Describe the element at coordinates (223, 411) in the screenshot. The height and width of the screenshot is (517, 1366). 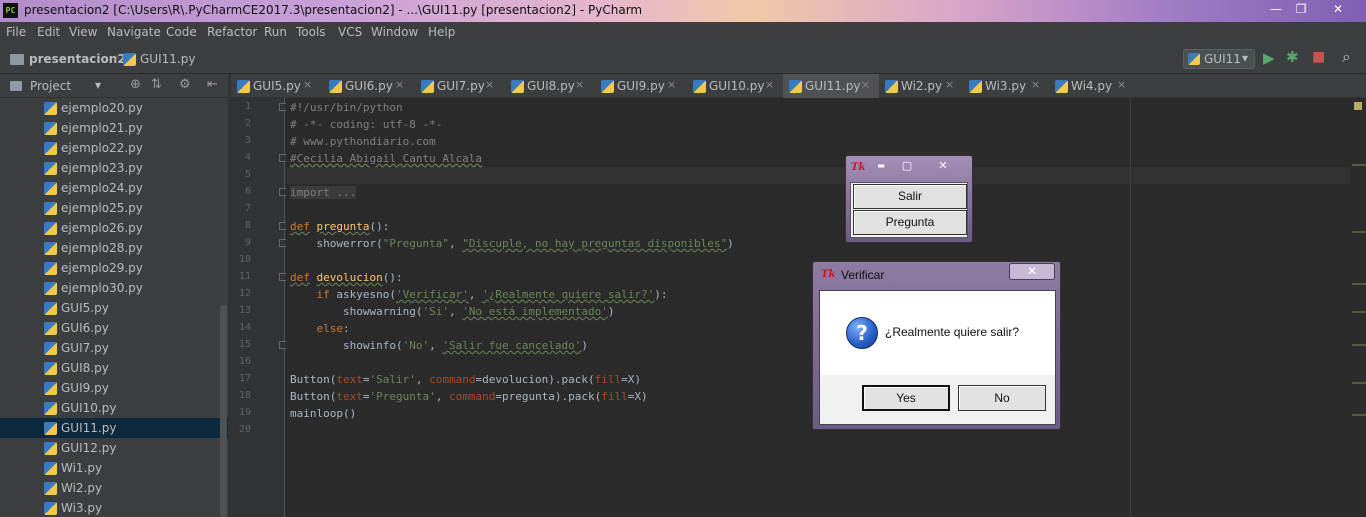
I see `project-tree-scrollbar` at that location.